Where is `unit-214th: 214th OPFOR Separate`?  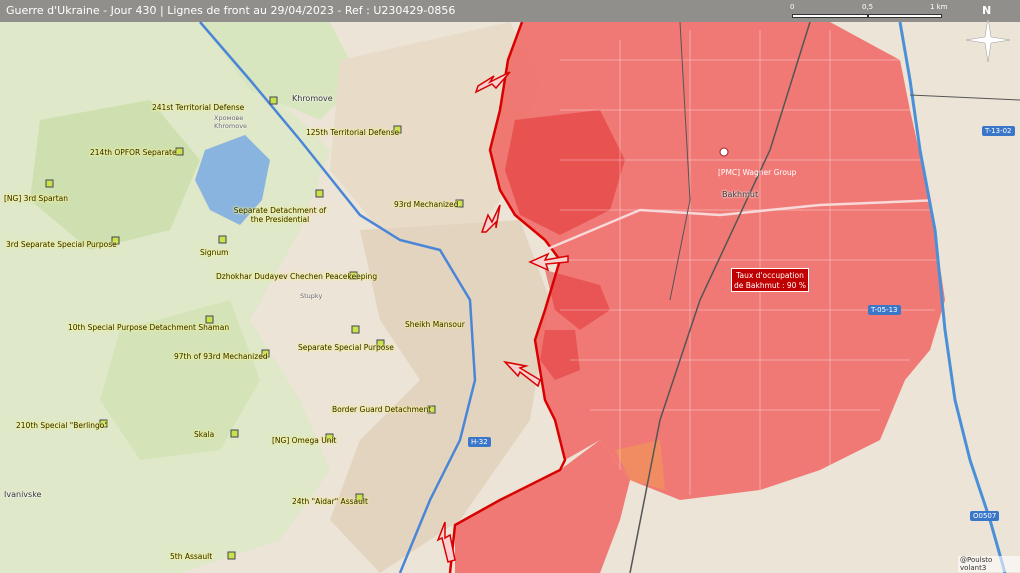 unit-214th: 214th OPFOR Separate is located at coordinates (133, 152).